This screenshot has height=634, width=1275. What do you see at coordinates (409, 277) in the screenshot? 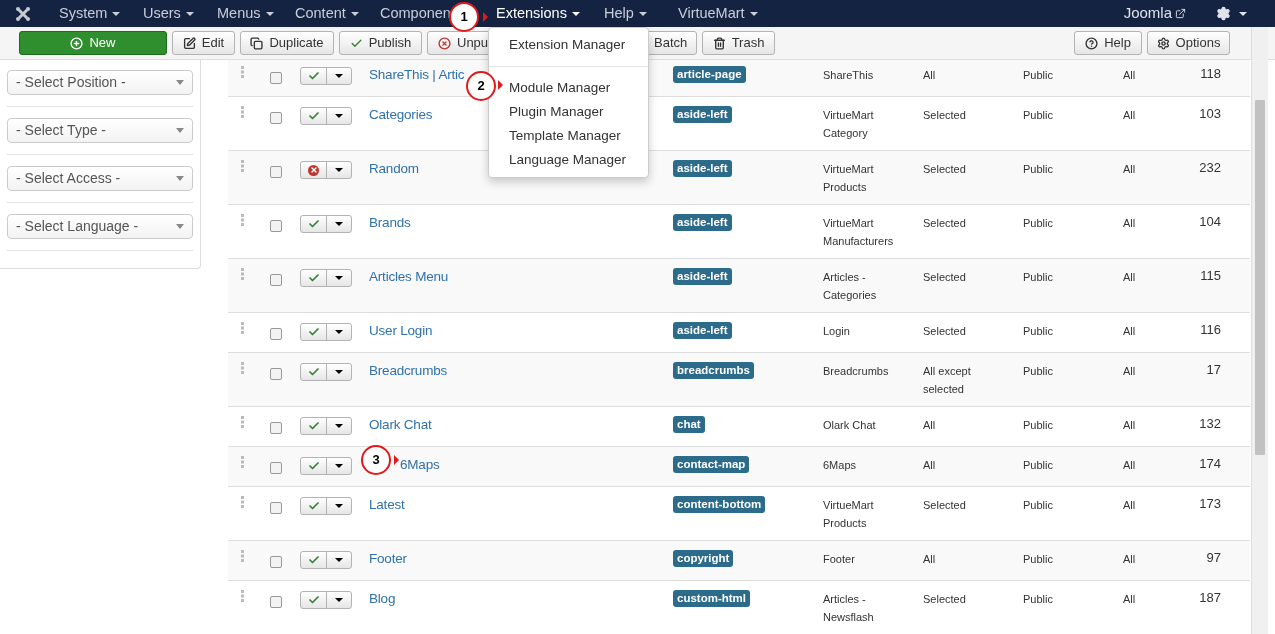
I see `module-title-link: Articles Menu` at bounding box center [409, 277].